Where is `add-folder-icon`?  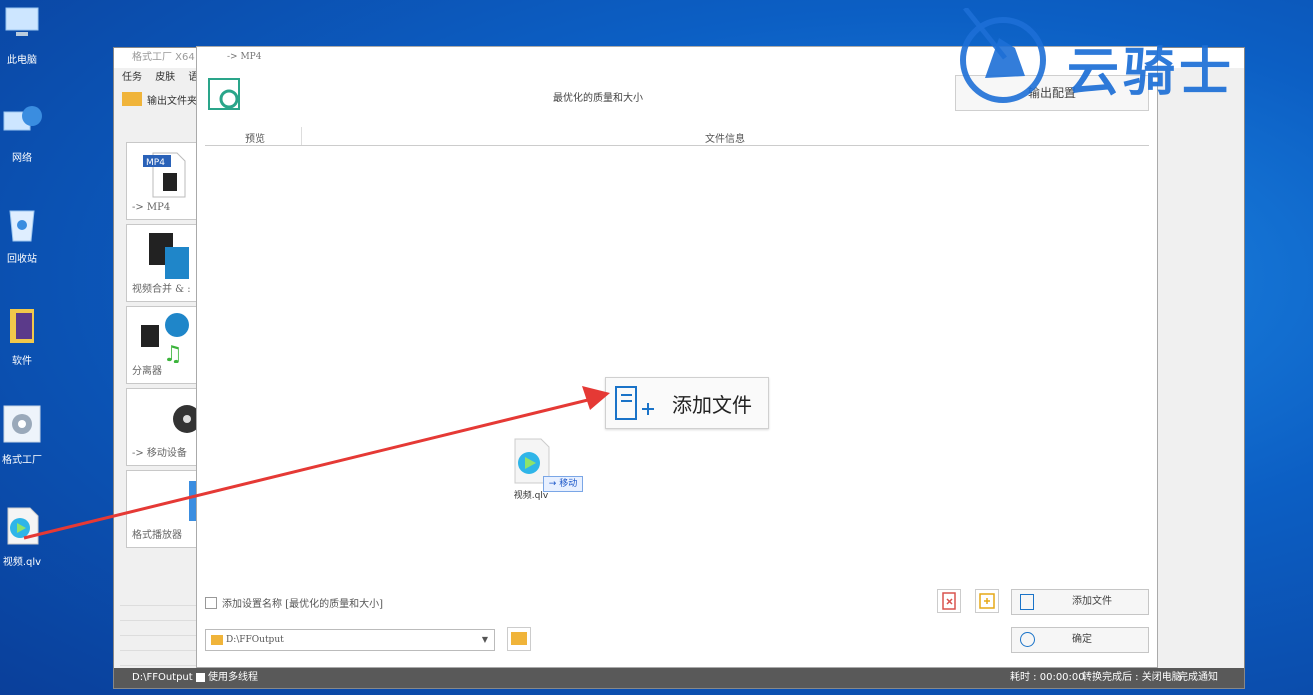 add-folder-icon is located at coordinates (987, 601).